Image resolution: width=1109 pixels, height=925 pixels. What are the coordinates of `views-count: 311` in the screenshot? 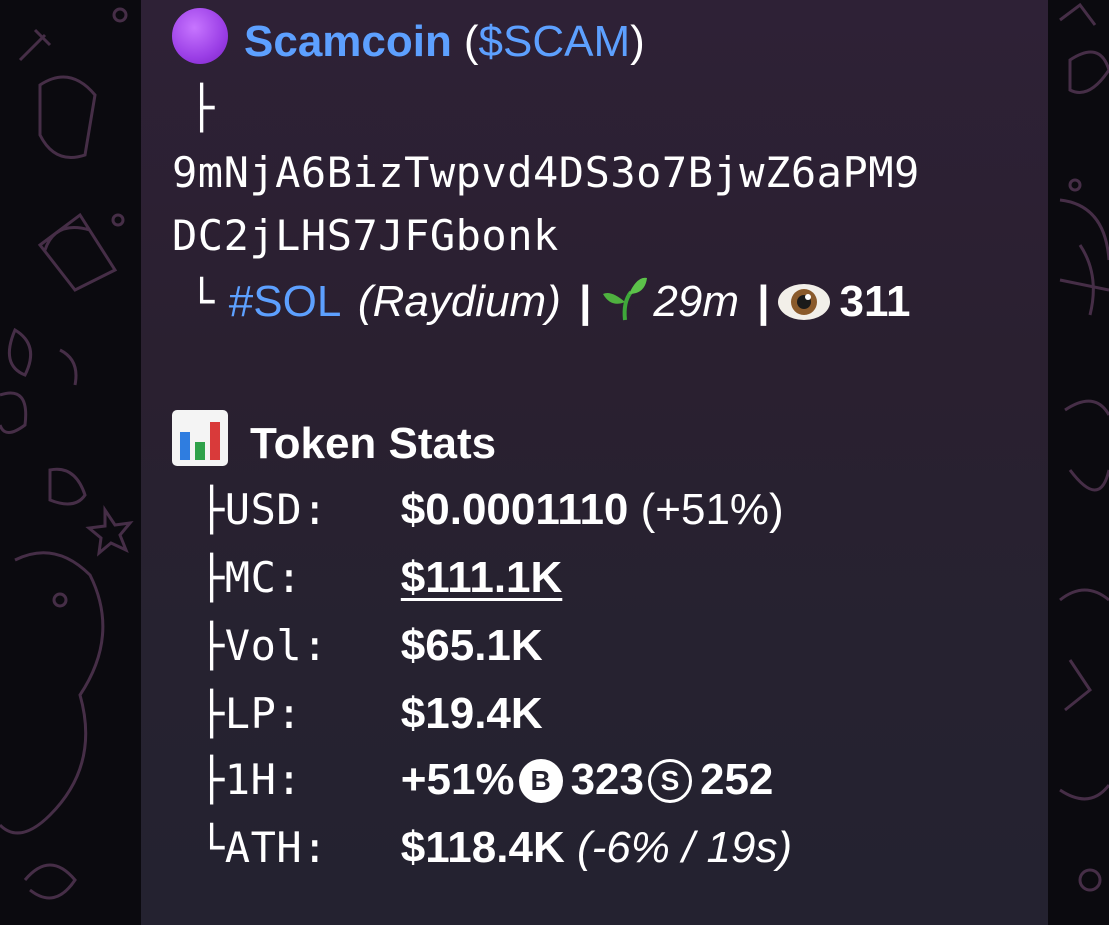 It's located at (875, 301).